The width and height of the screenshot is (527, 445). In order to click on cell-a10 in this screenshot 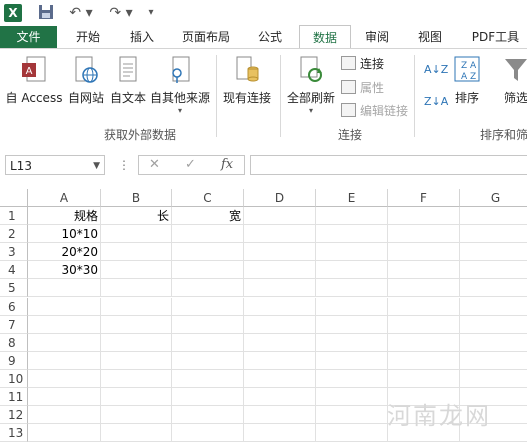, I will do `click(64, 378)`.